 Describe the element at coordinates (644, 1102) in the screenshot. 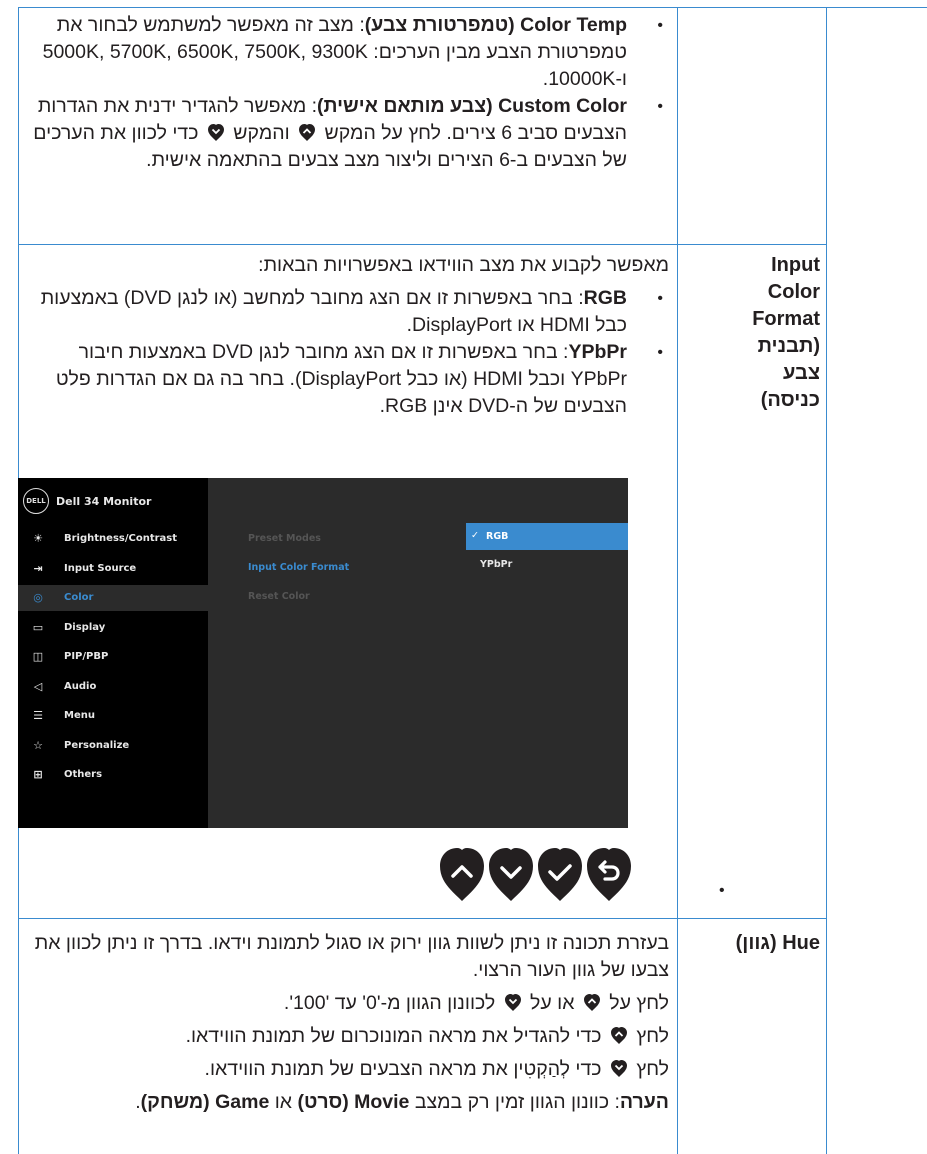

I see `note-label: הערה` at that location.